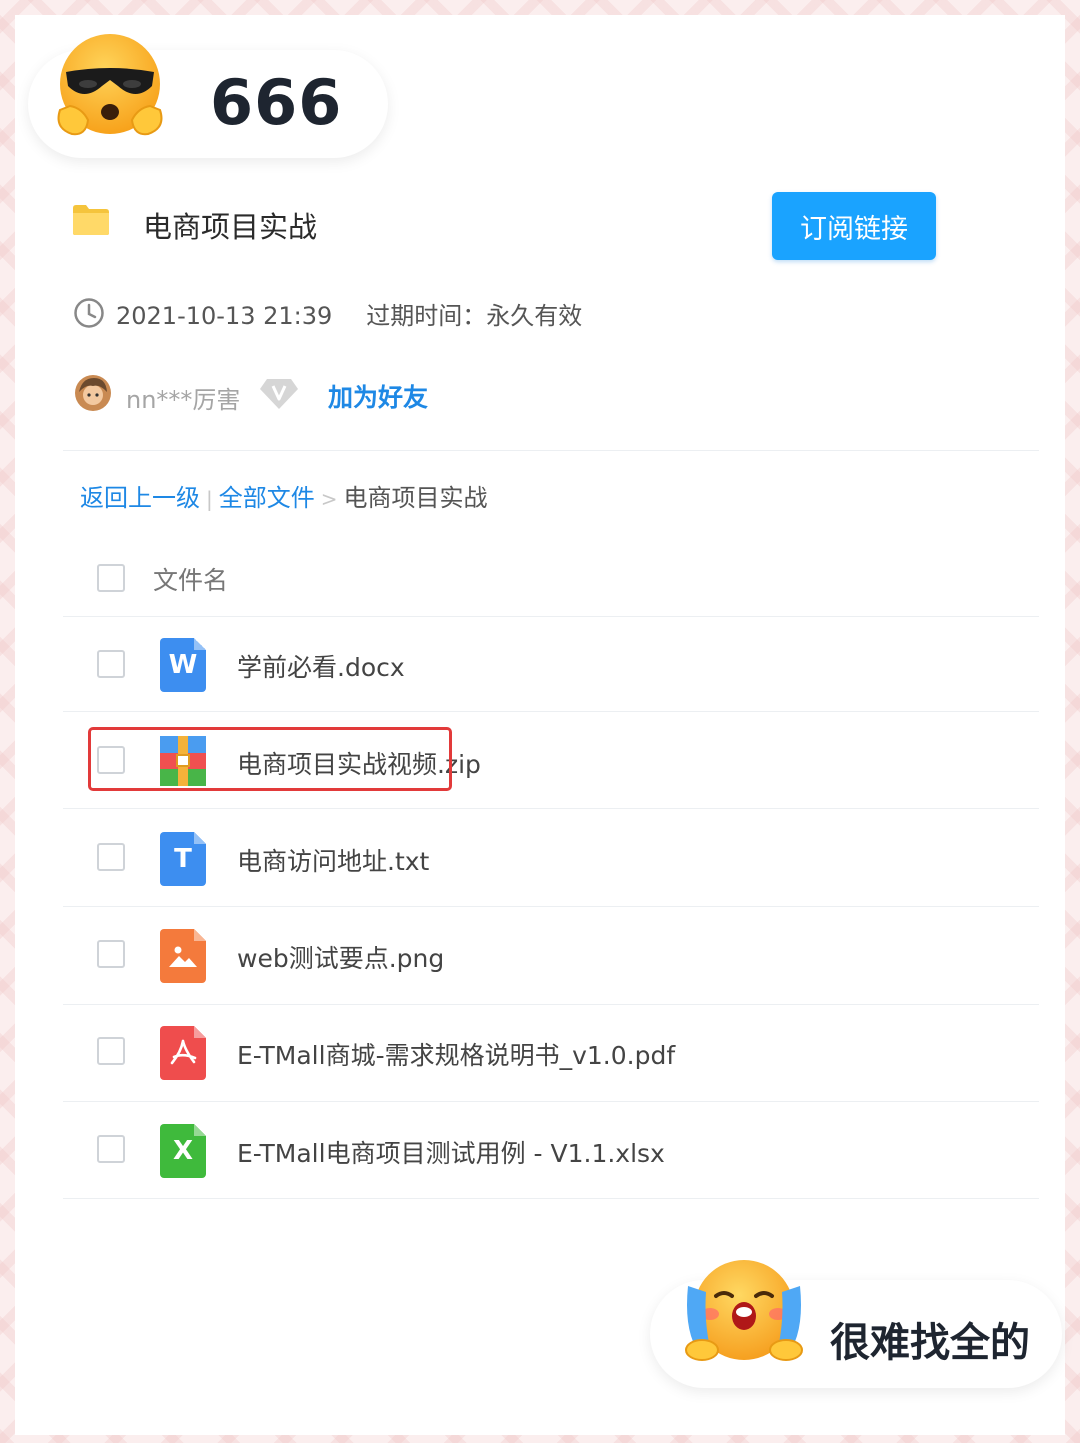 The width and height of the screenshot is (1080, 1443). I want to click on share-meta: 2021-10-13 21:39 过期时间：永久有效, so click(349, 313).